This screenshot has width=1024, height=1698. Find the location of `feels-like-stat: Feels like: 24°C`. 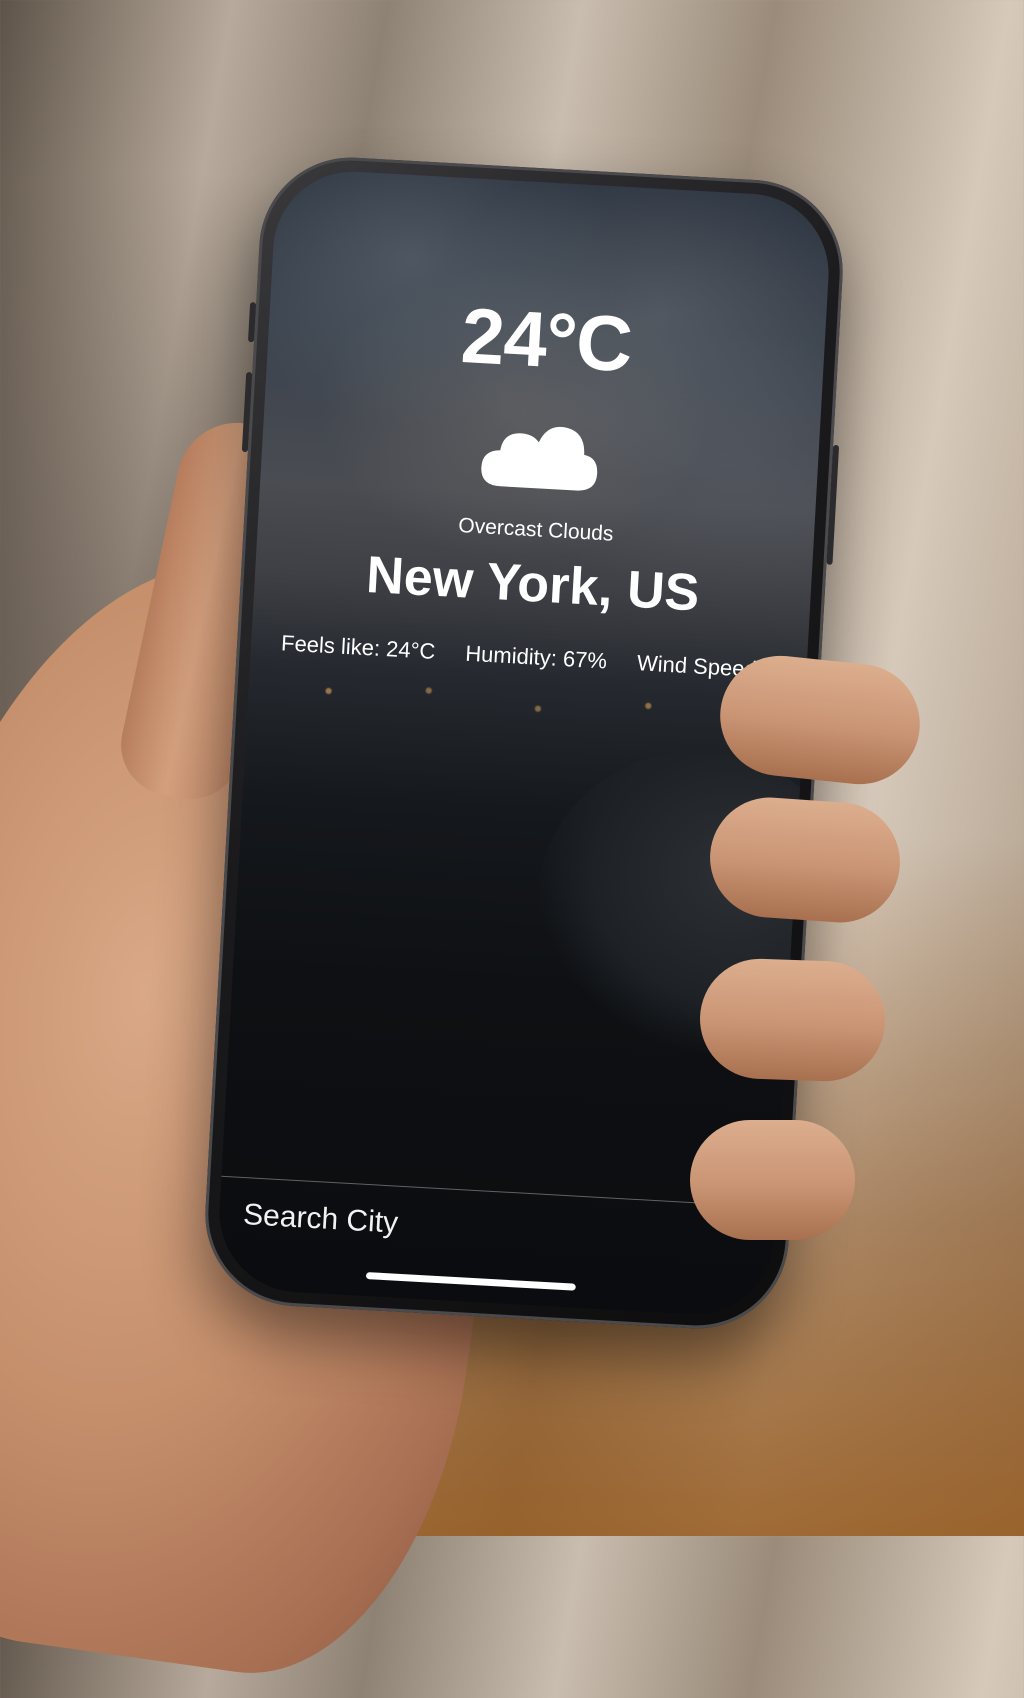

feels-like-stat: Feels like: 24°C is located at coordinates (358, 647).